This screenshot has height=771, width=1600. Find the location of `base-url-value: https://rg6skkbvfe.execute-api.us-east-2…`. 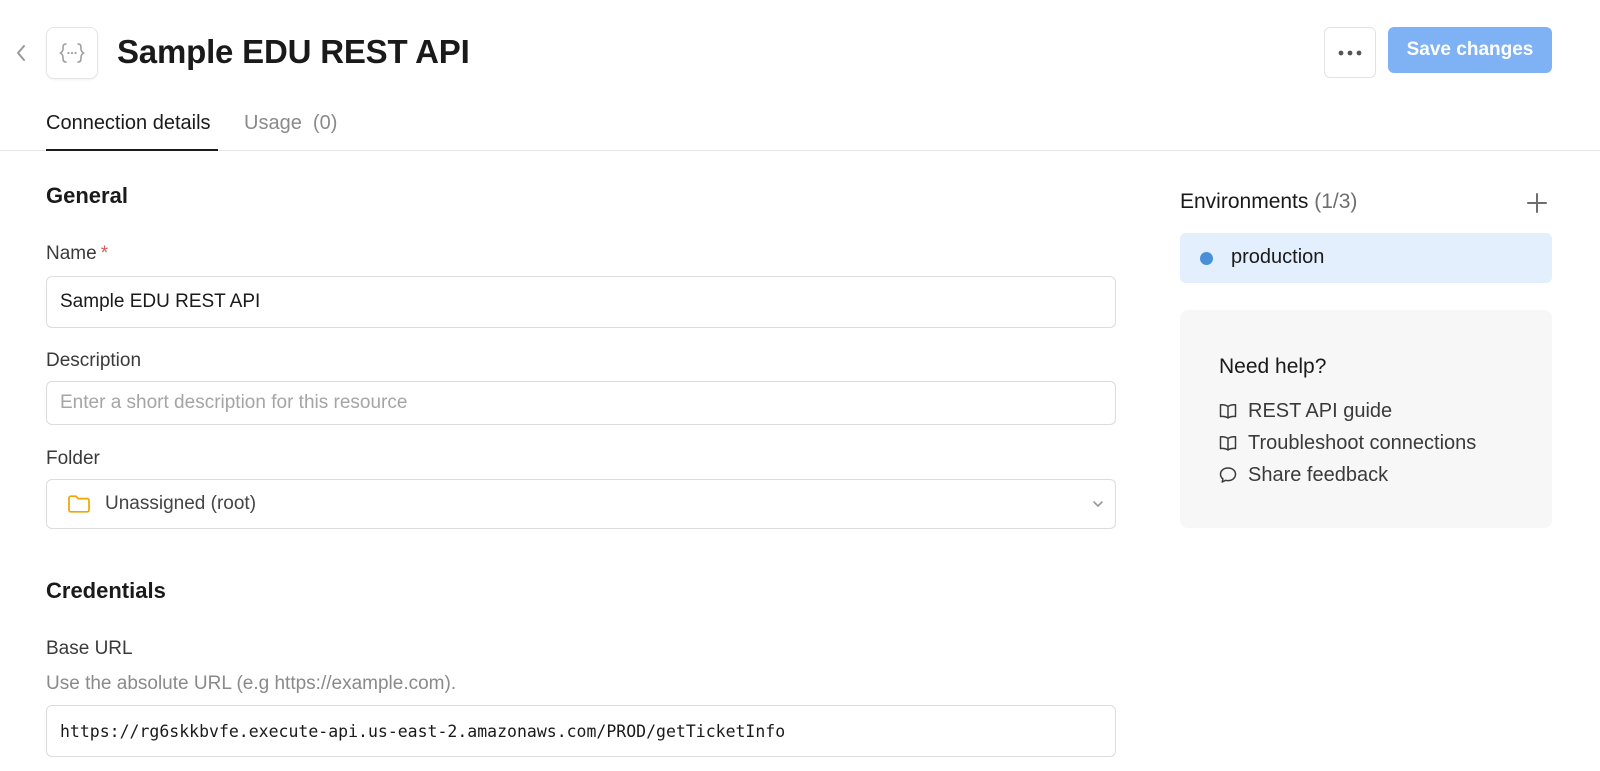

base-url-value: https://rg6skkbvfe.execute-api.us-east-2… is located at coordinates (423, 731).